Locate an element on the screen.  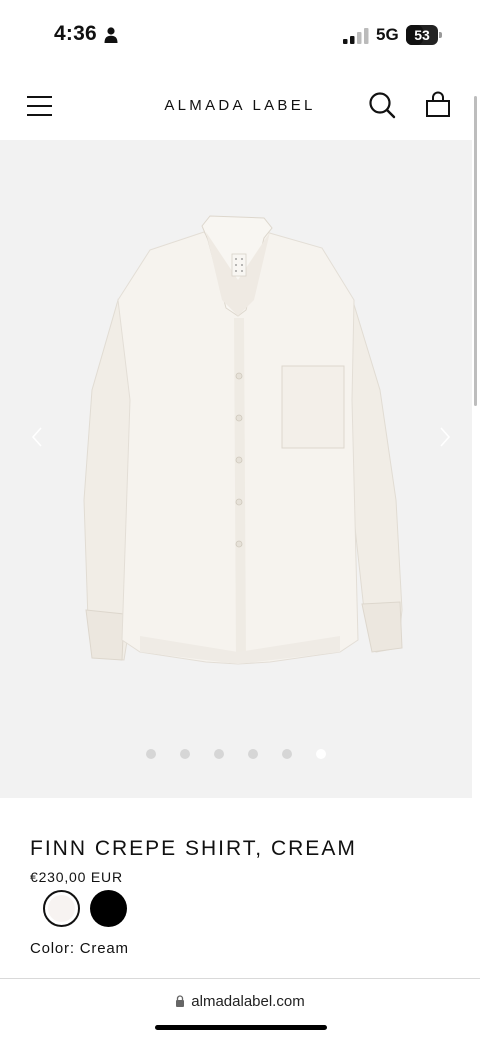
site-header: ALMADA LABEL is located at coordinates (240, 105).